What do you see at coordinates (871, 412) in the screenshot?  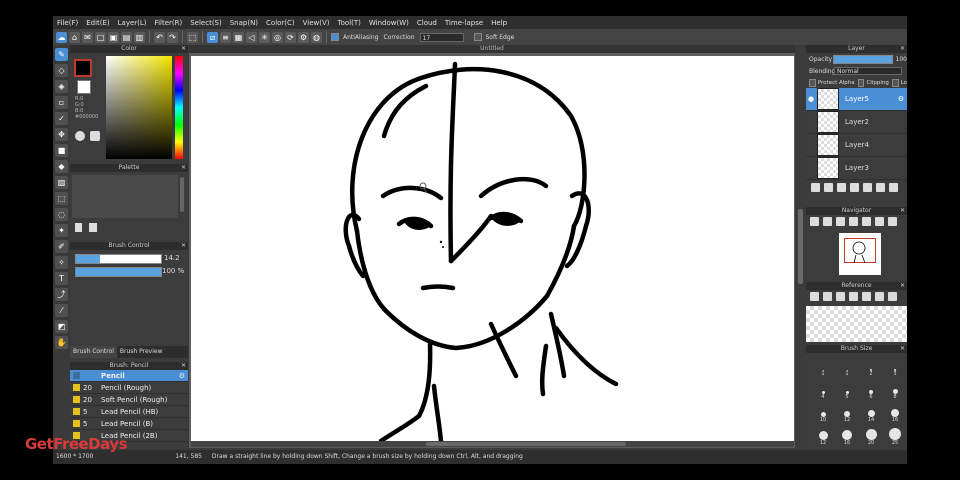 I see `brush-size-cell: 14` at bounding box center [871, 412].